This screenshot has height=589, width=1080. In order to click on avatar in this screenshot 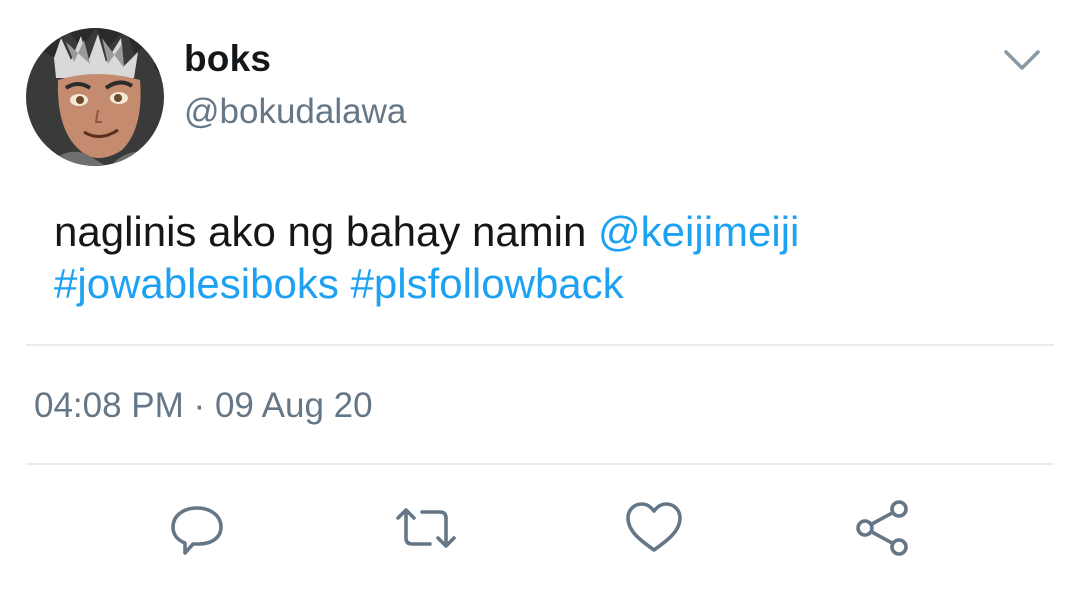, I will do `click(95, 97)`.